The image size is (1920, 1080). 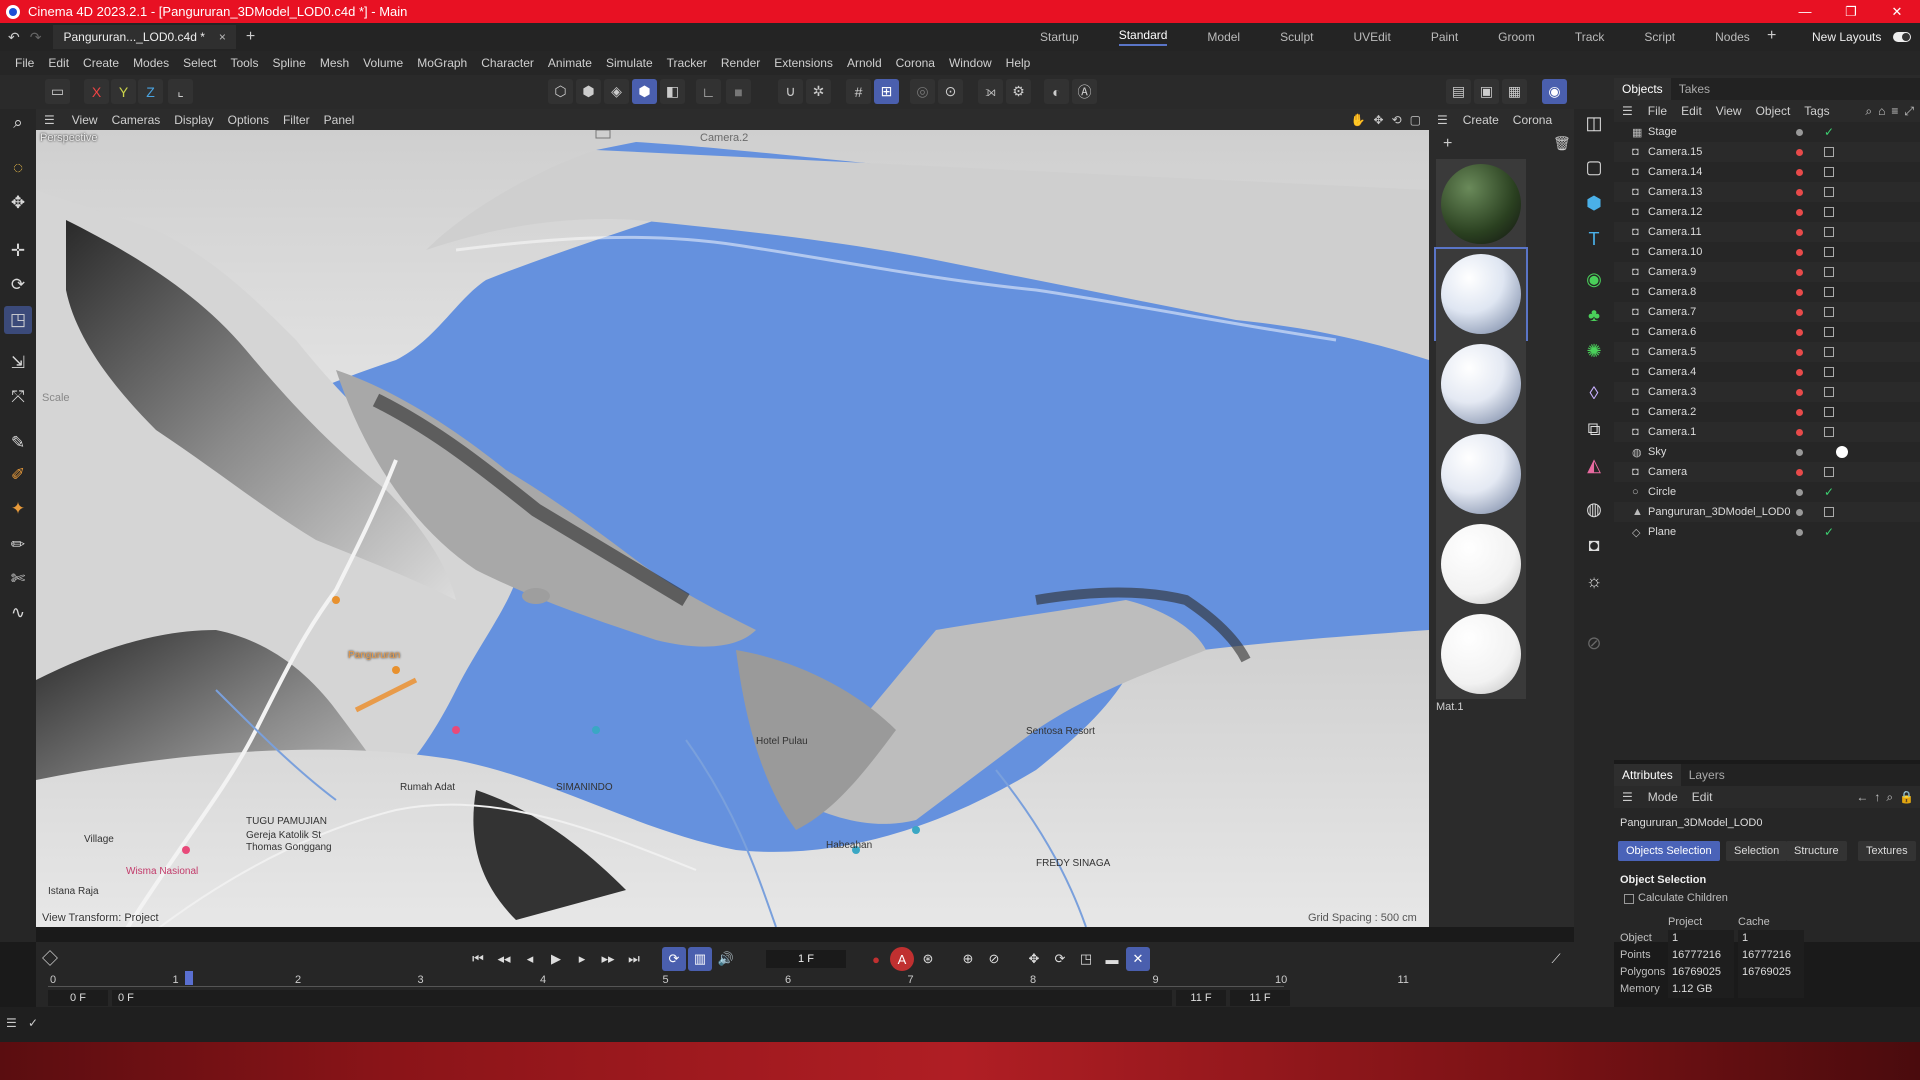 I want to click on calc-children-checkbox, so click(x=1629, y=899).